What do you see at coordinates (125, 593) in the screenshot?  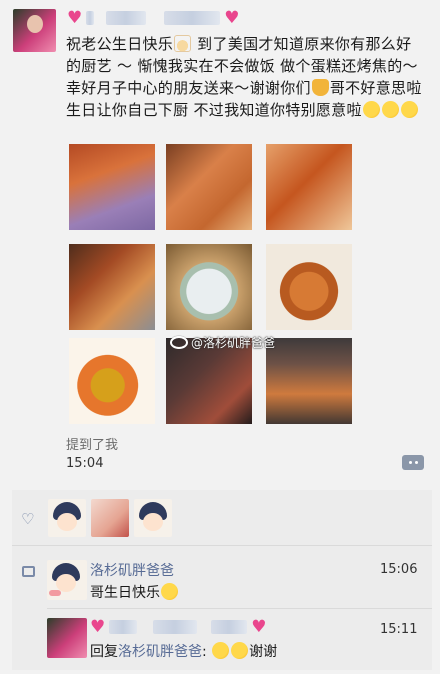 I see `comment-text-content: 哥生日快乐` at bounding box center [125, 593].